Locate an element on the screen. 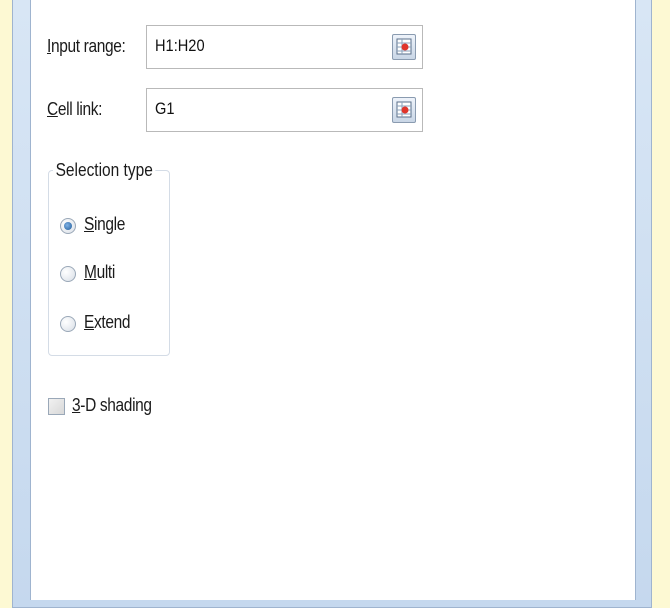 The image size is (670, 608). radio-extend is located at coordinates (68, 324).